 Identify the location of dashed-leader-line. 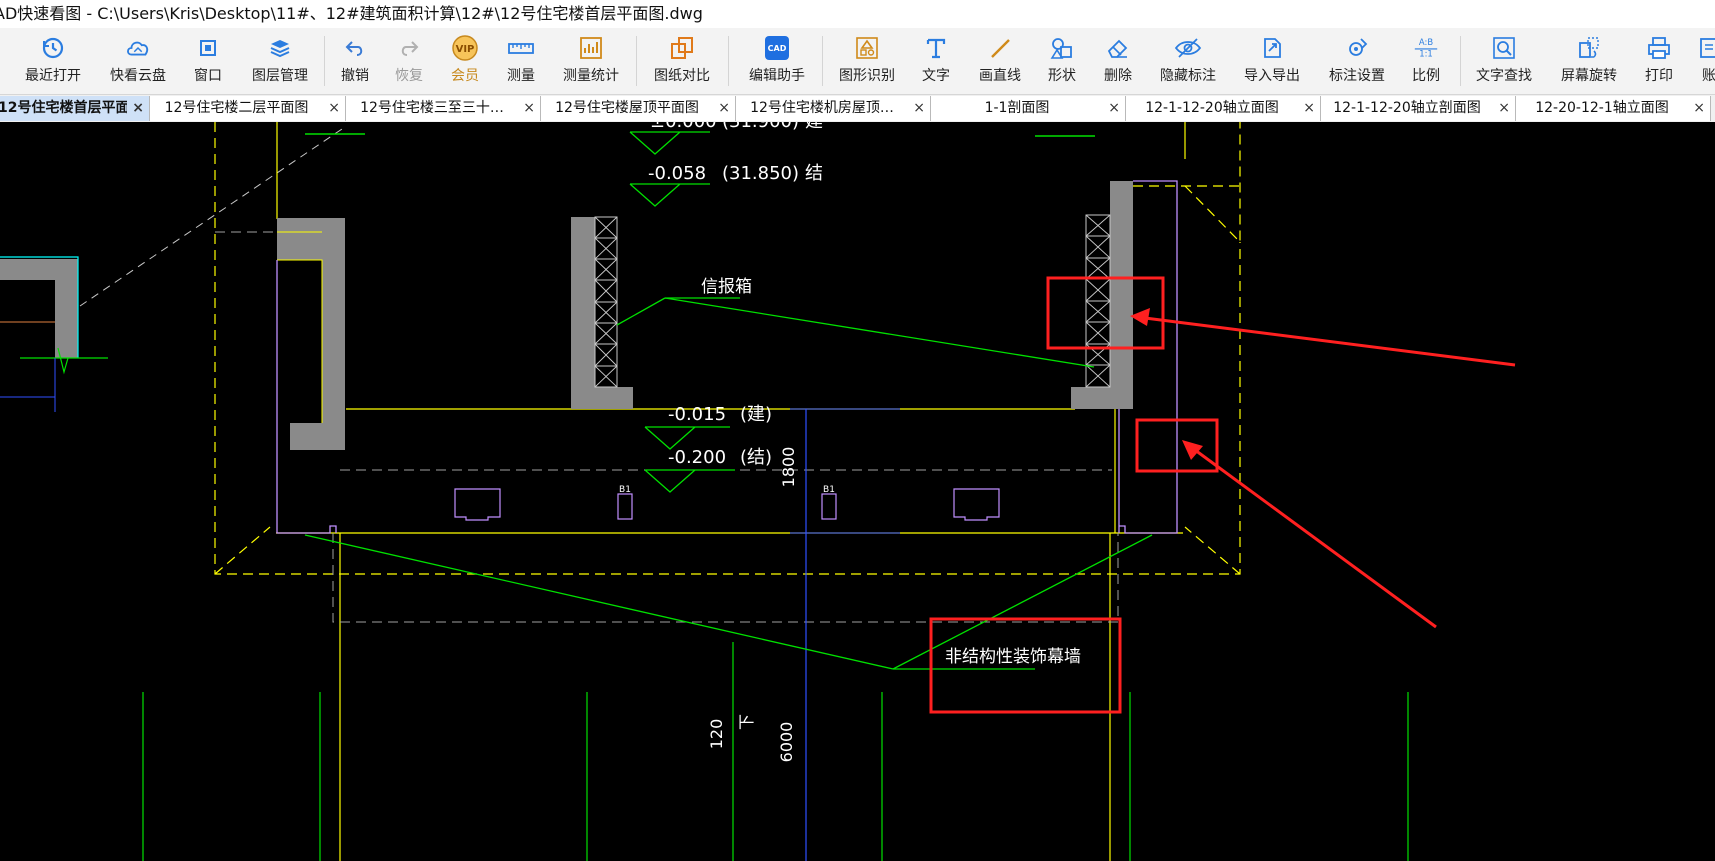
(212, 216).